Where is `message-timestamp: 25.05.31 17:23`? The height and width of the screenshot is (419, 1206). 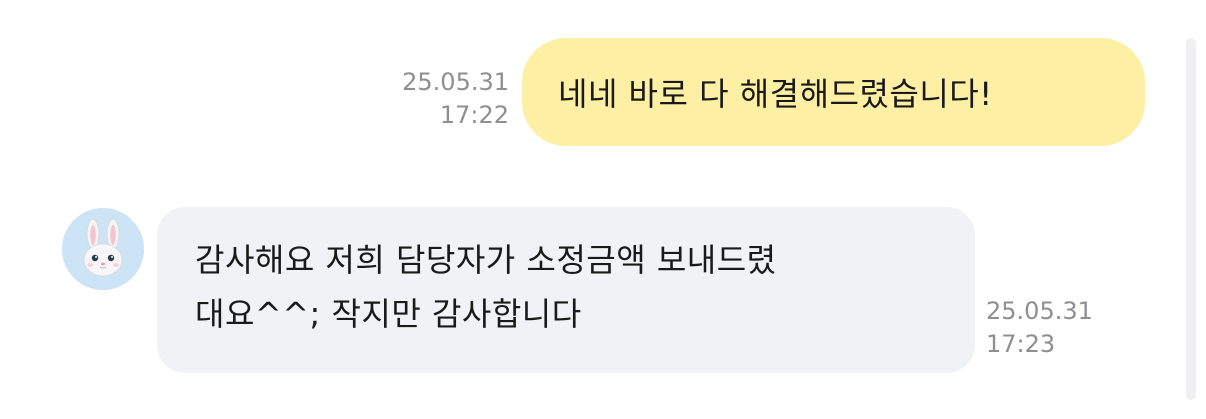
message-timestamp: 25.05.31 17:23 is located at coordinates (1039, 328).